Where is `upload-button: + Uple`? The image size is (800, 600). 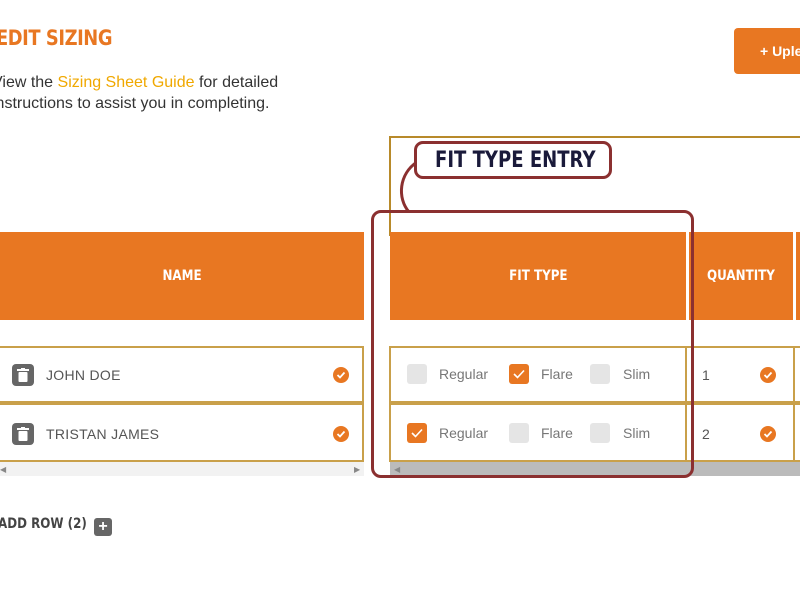 upload-button: + Uple is located at coordinates (767, 51).